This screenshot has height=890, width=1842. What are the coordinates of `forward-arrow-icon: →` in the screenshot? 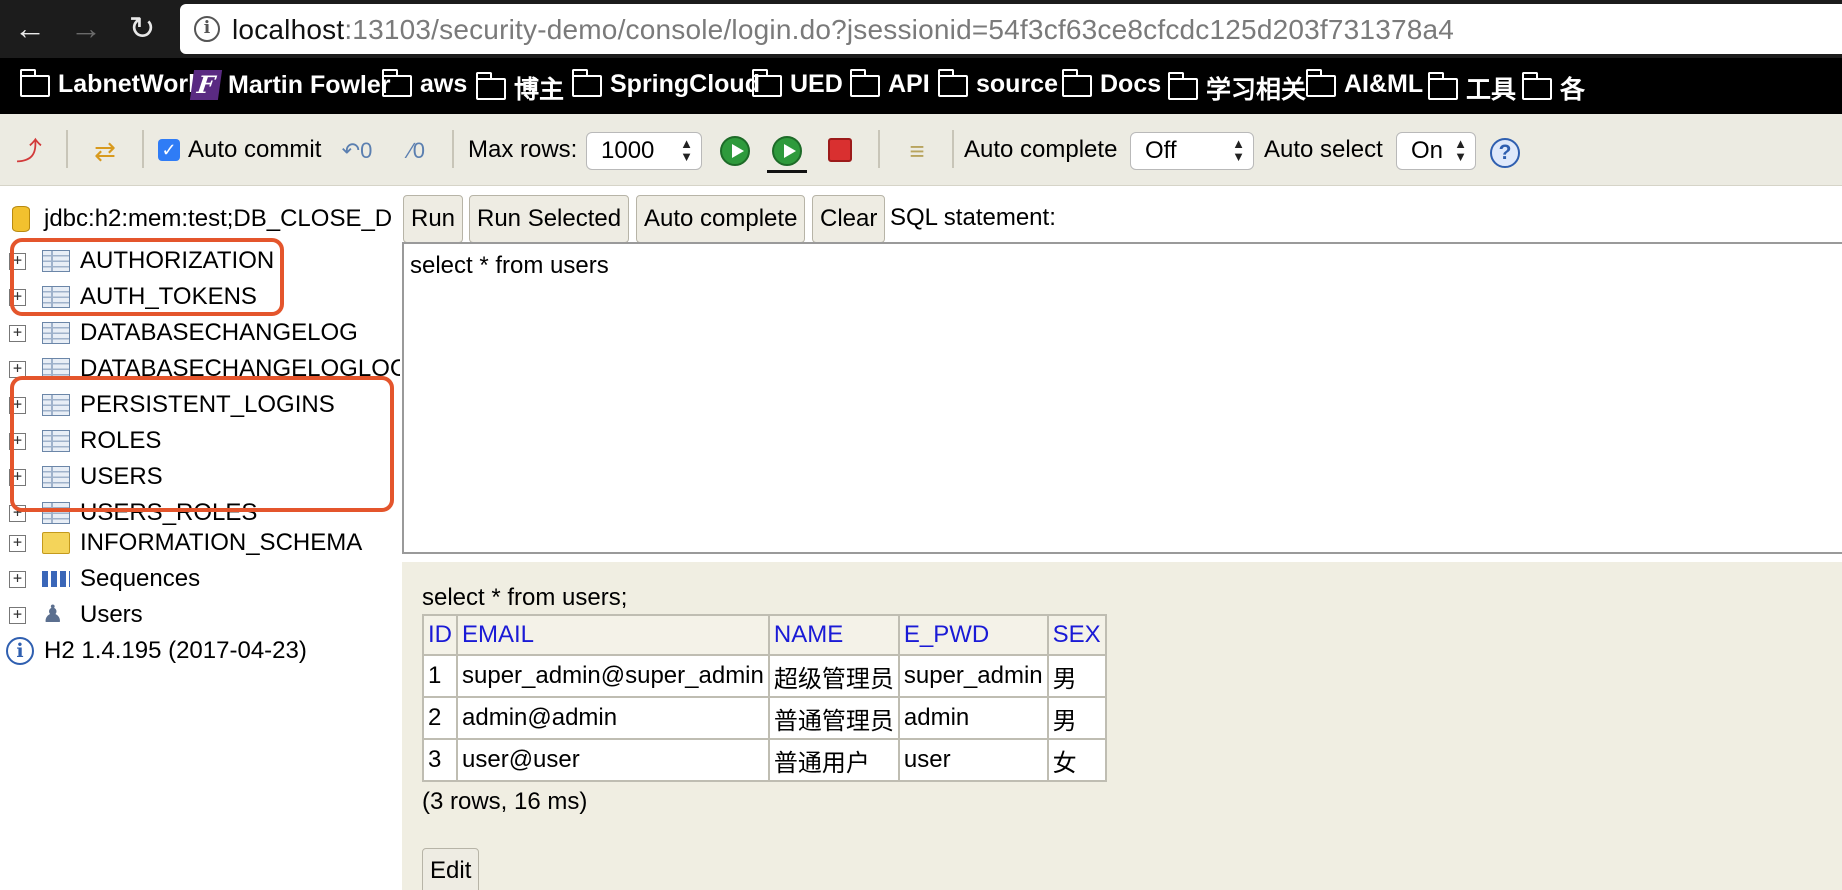 It's located at (86, 28).